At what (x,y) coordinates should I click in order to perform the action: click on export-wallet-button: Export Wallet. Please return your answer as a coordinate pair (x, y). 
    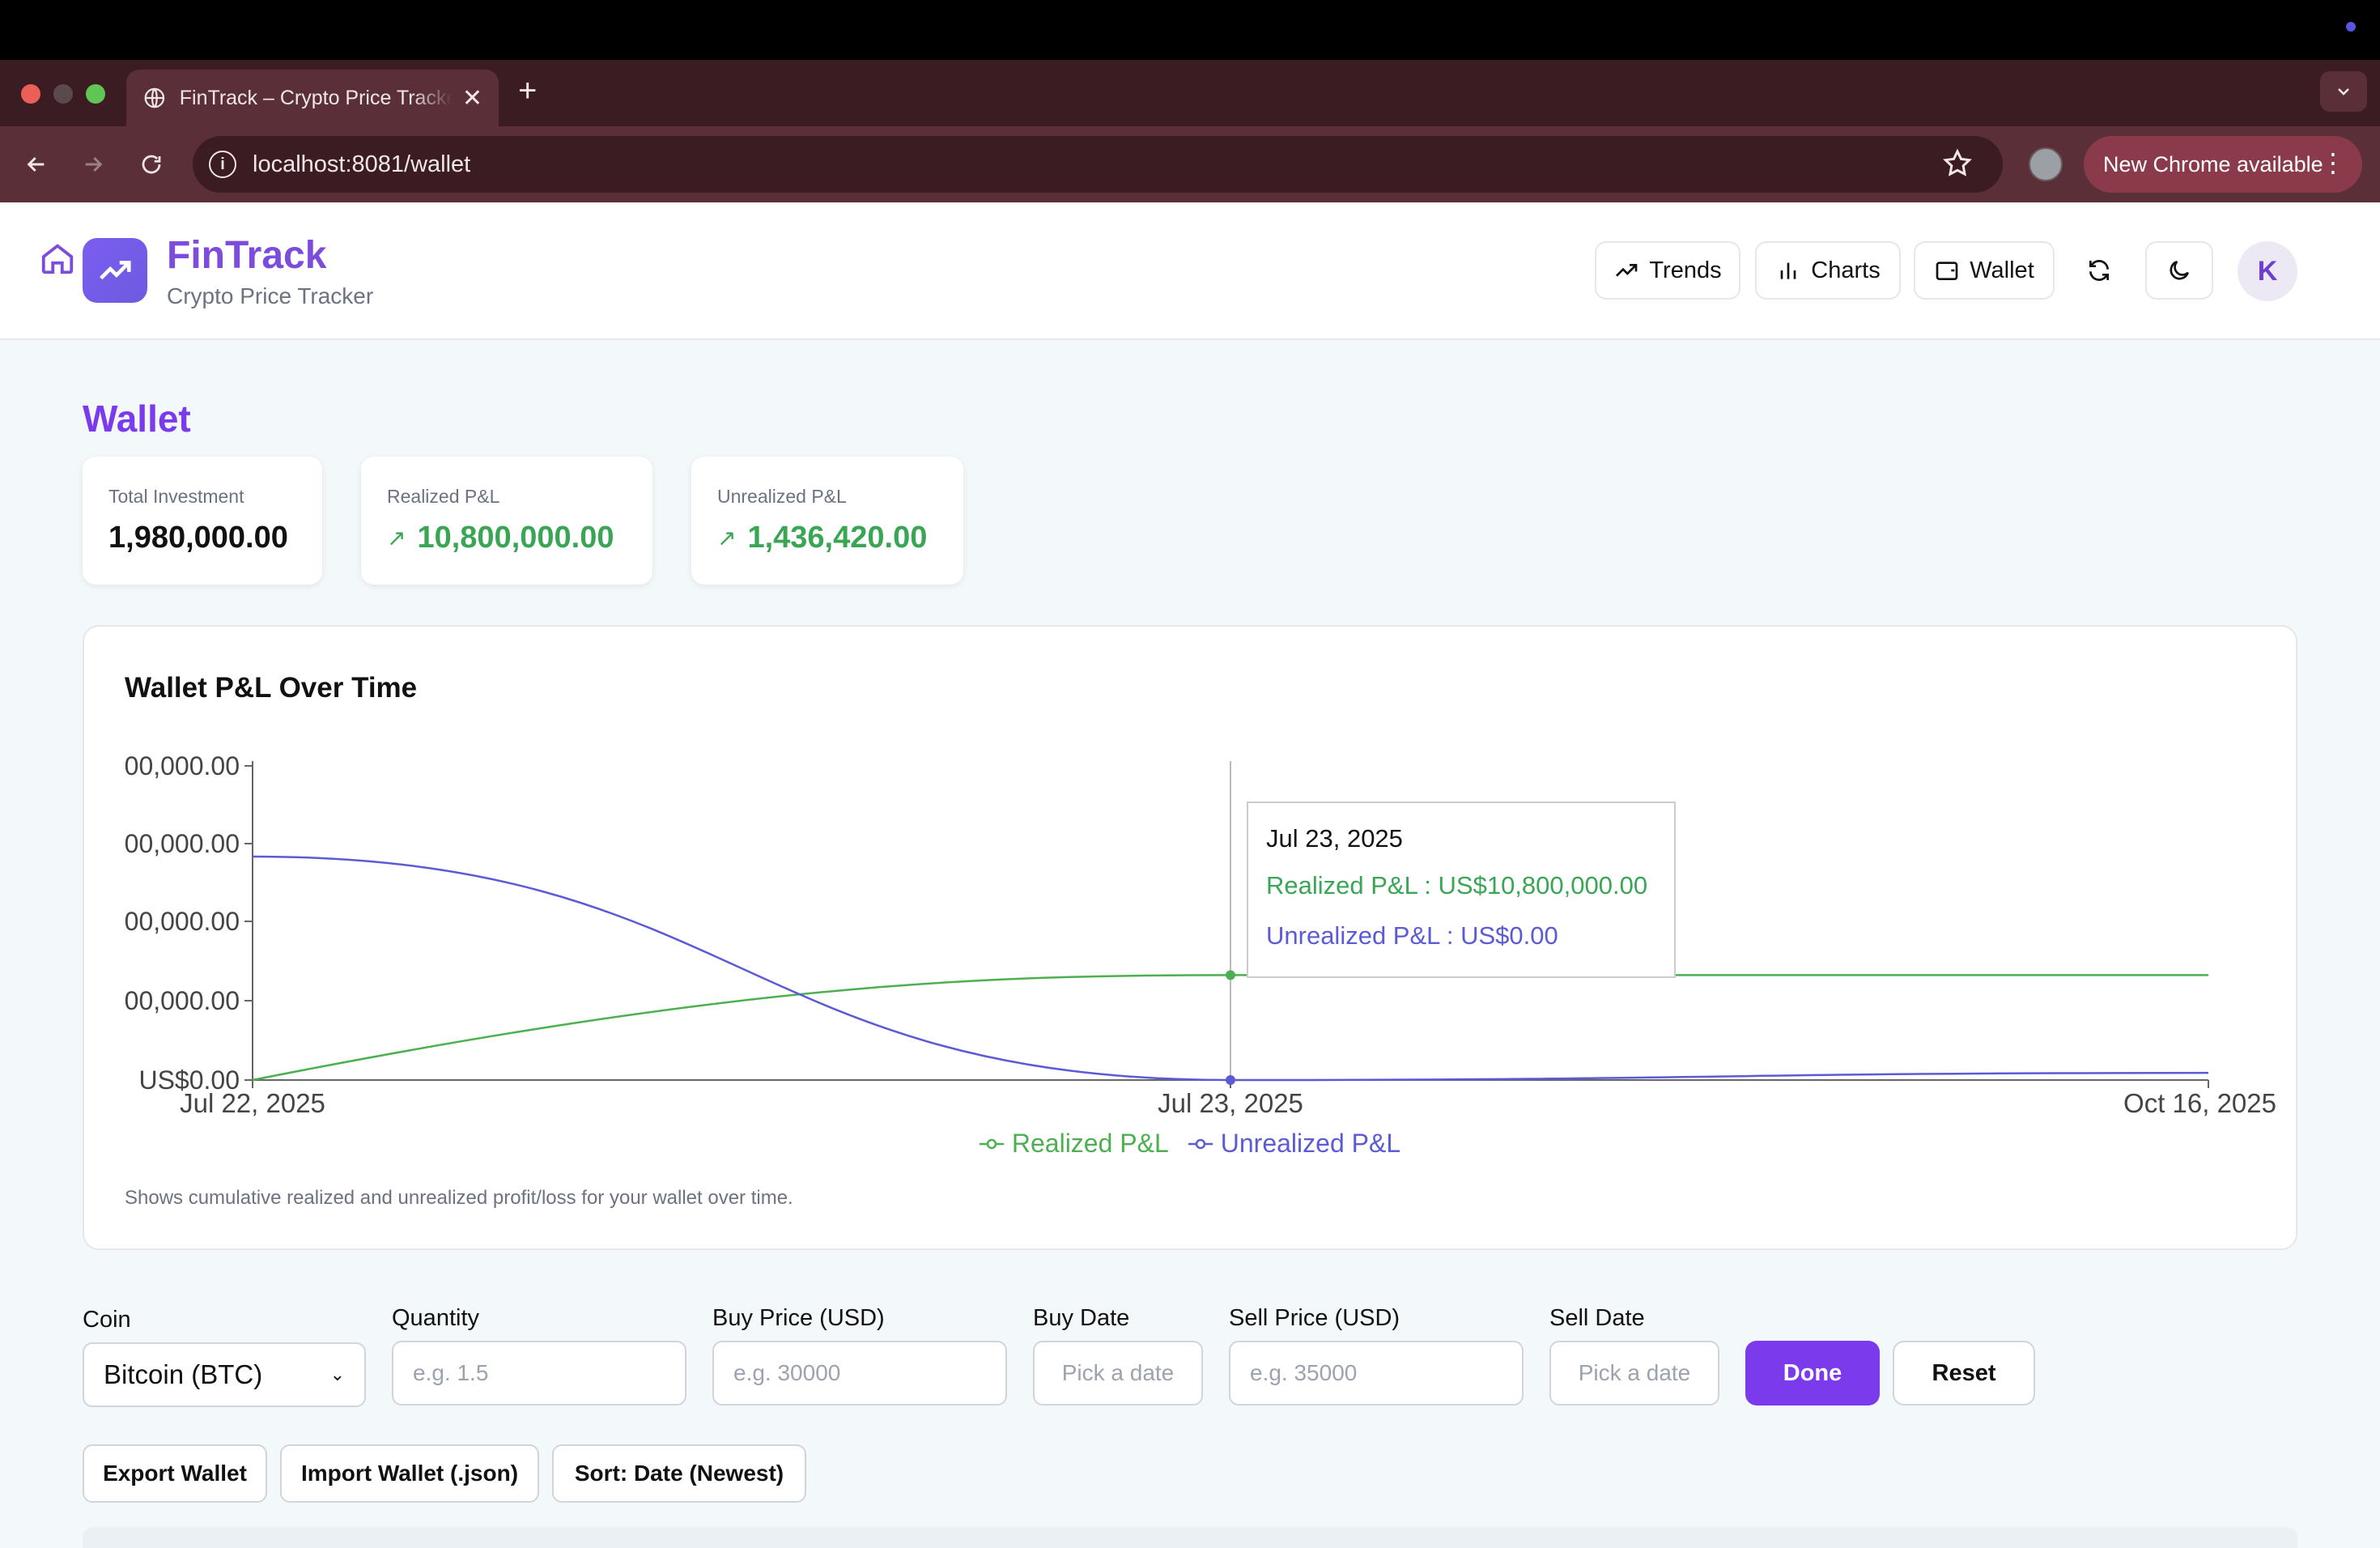
    Looking at the image, I should click on (175, 1473).